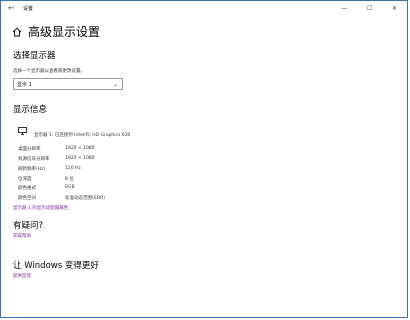 The height and width of the screenshot is (320, 410). I want to click on title-bar: ← 设置 — ☐ ✕, so click(204, 8).